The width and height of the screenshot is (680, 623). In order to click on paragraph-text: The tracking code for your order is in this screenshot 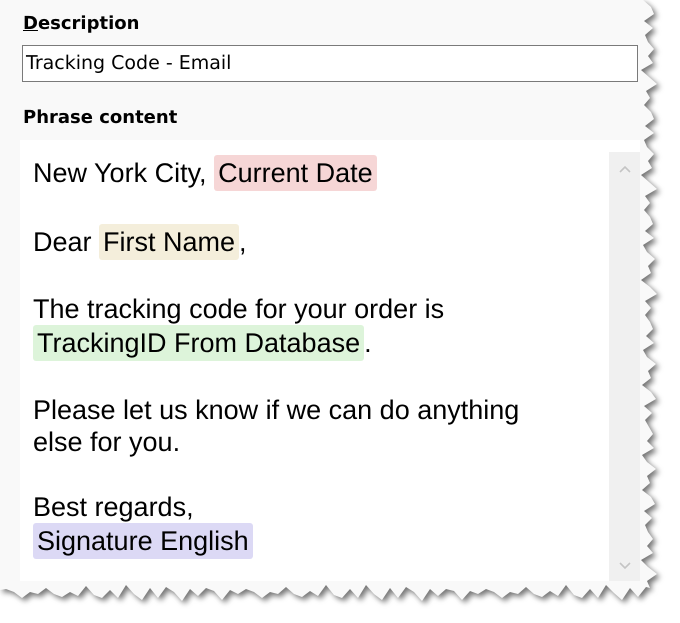, I will do `click(238, 309)`.